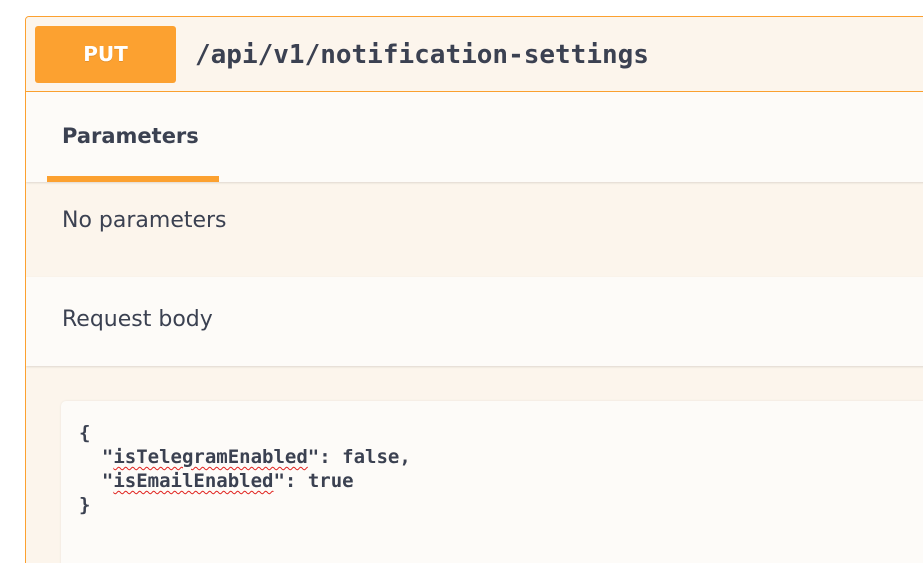  What do you see at coordinates (422, 55) in the screenshot?
I see `endpoint-path: /api/v1/notification-settings` at bounding box center [422, 55].